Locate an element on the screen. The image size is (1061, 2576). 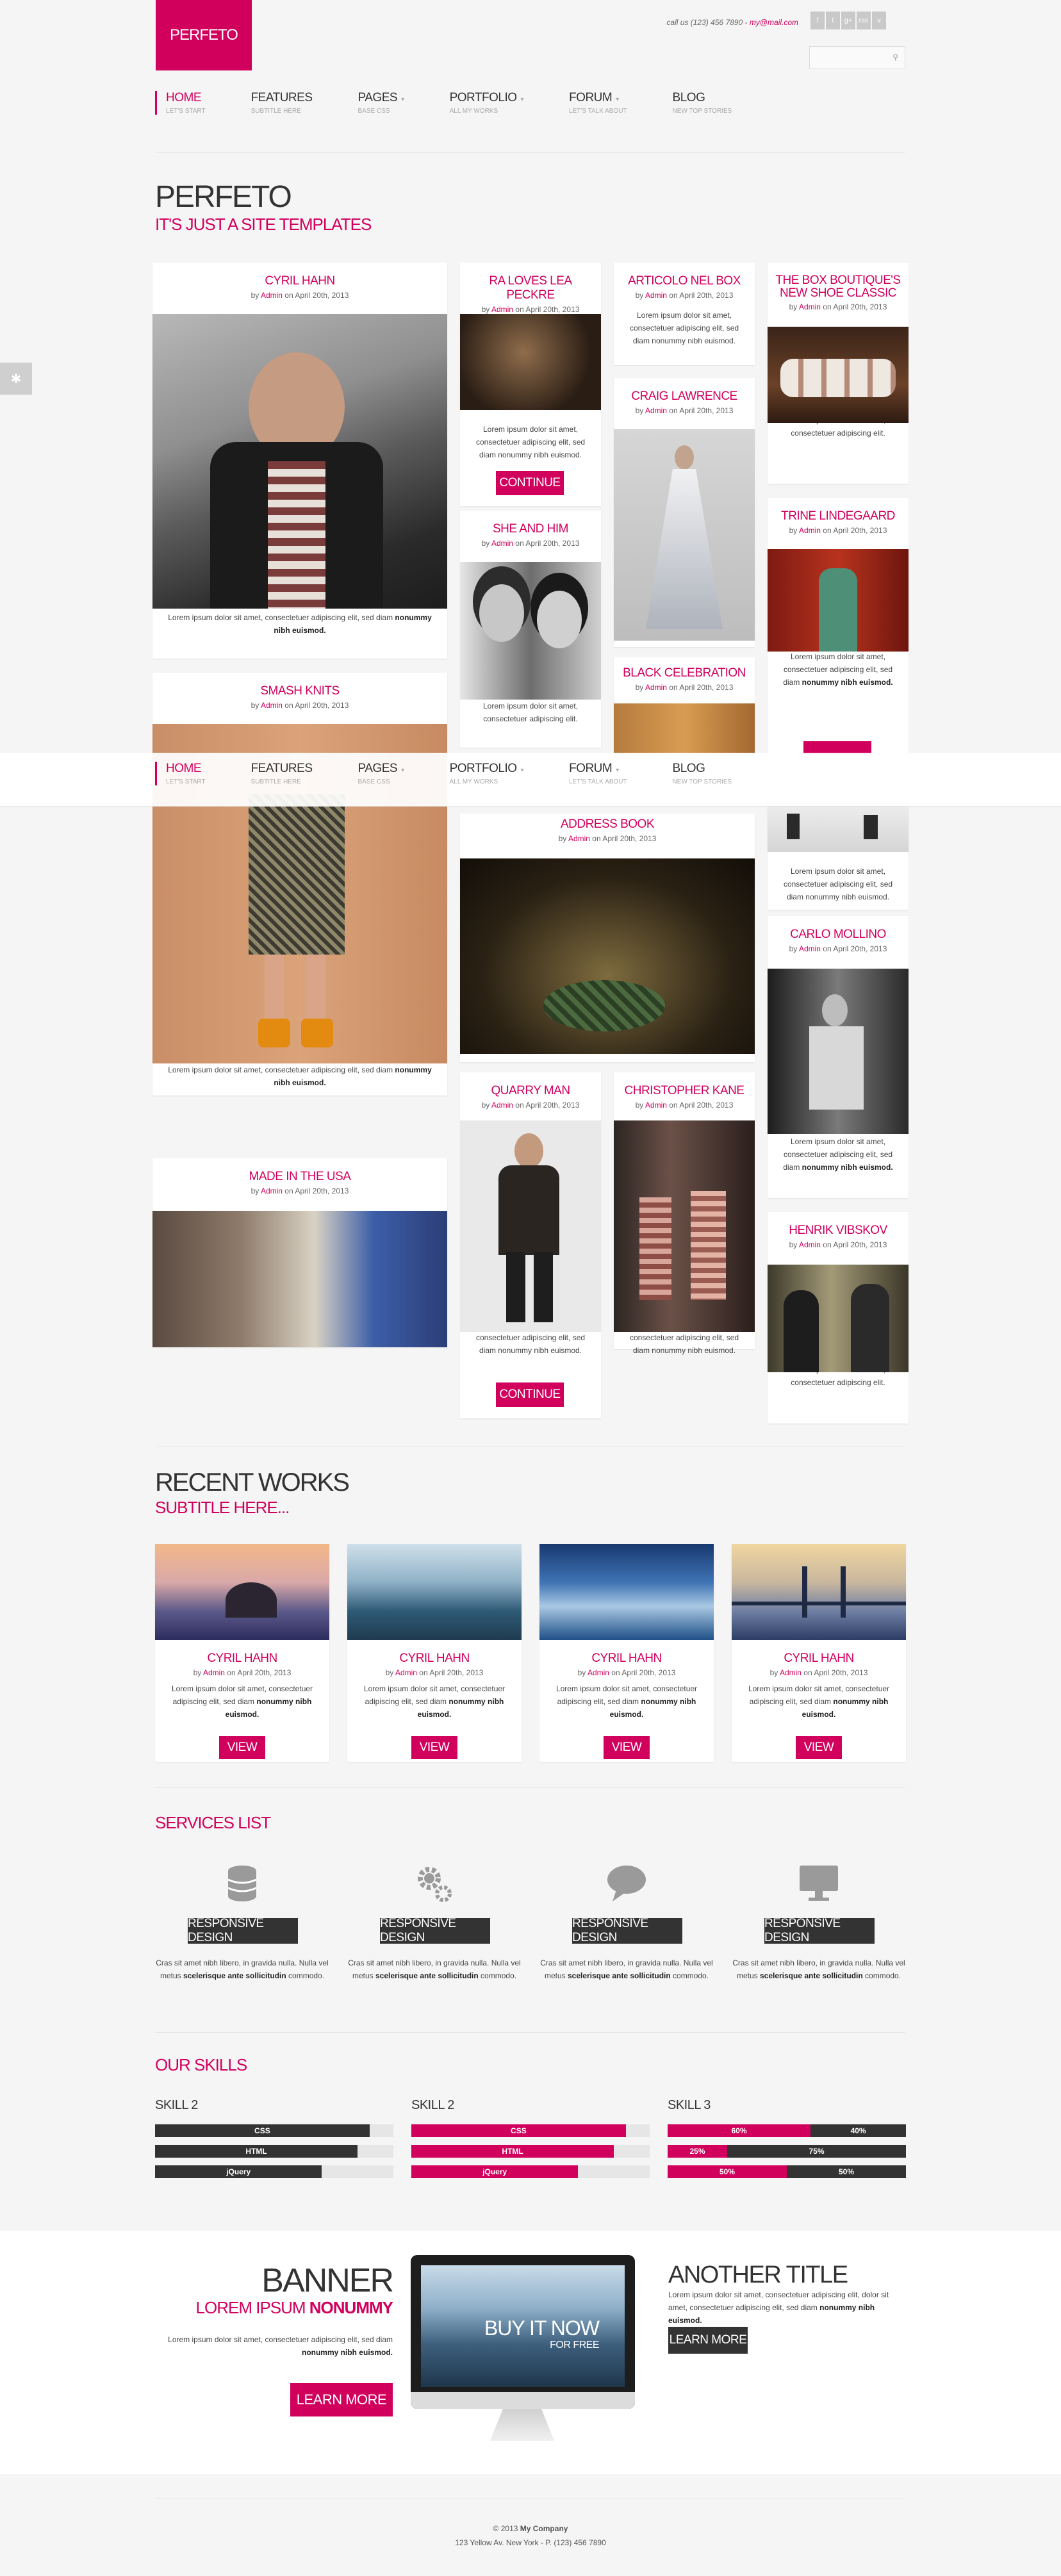
another-learn-more-button: LEARN MORE is located at coordinates (708, 2340).